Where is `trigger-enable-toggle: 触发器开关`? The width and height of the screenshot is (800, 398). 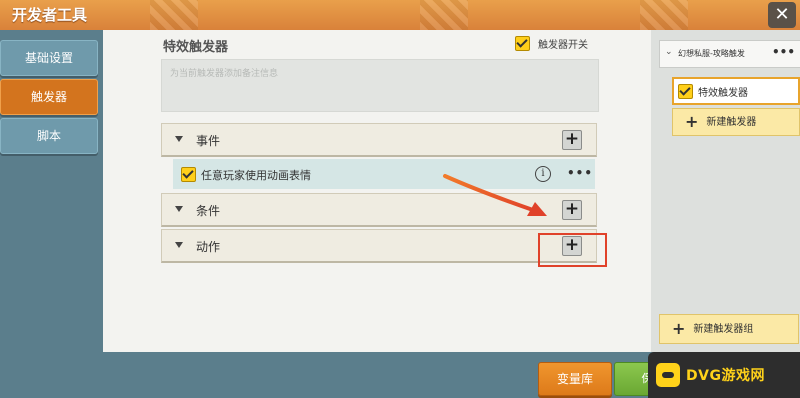 trigger-enable-toggle: 触发器开关 is located at coordinates (551, 43).